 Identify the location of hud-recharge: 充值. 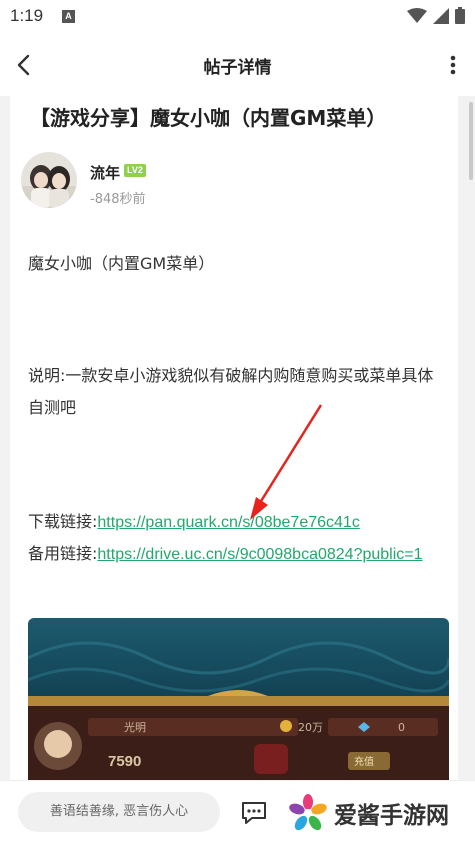
(364, 761).